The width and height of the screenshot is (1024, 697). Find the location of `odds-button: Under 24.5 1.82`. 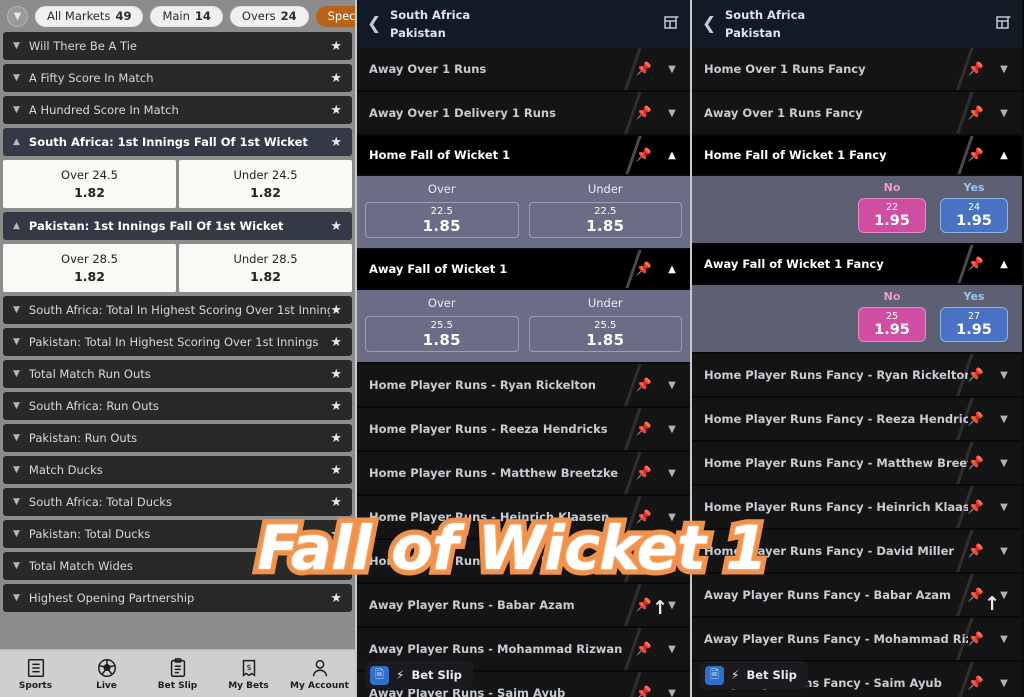

odds-button: Under 24.5 1.82 is located at coordinates (265, 184).